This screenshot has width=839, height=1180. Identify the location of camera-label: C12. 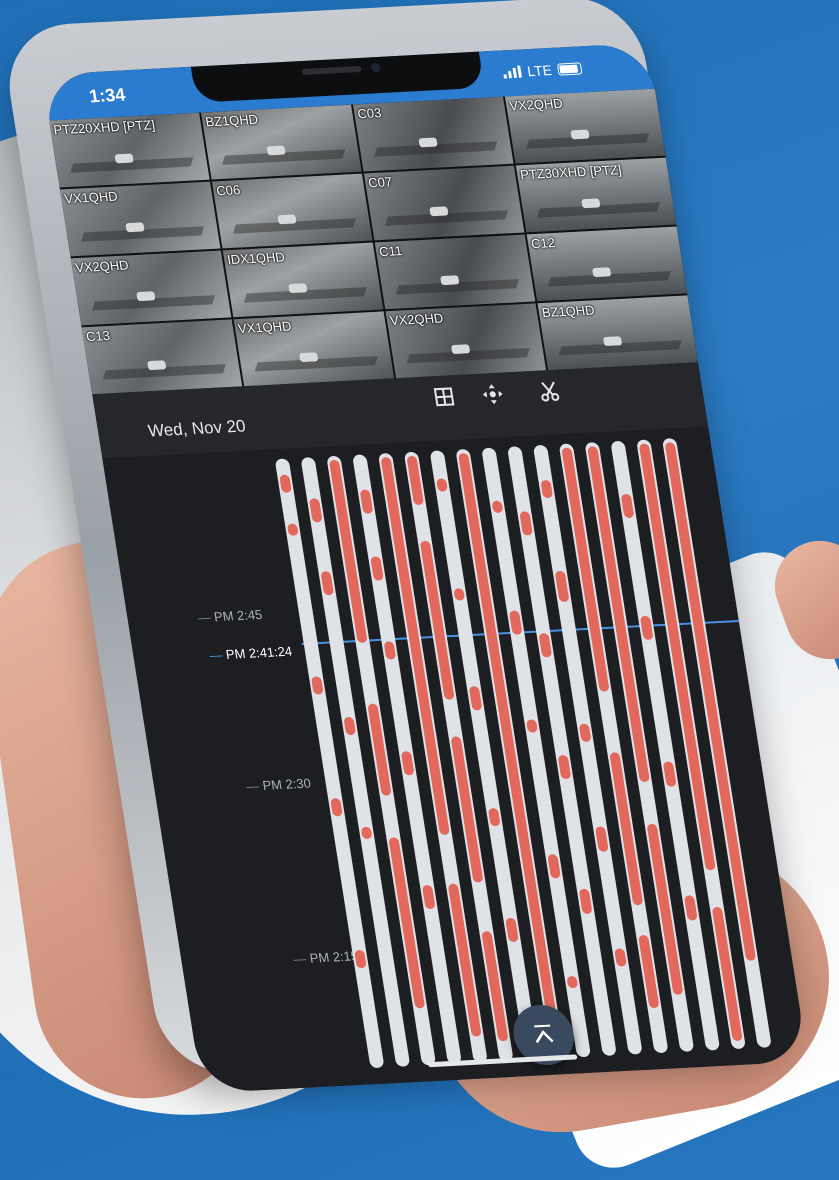
(543, 243).